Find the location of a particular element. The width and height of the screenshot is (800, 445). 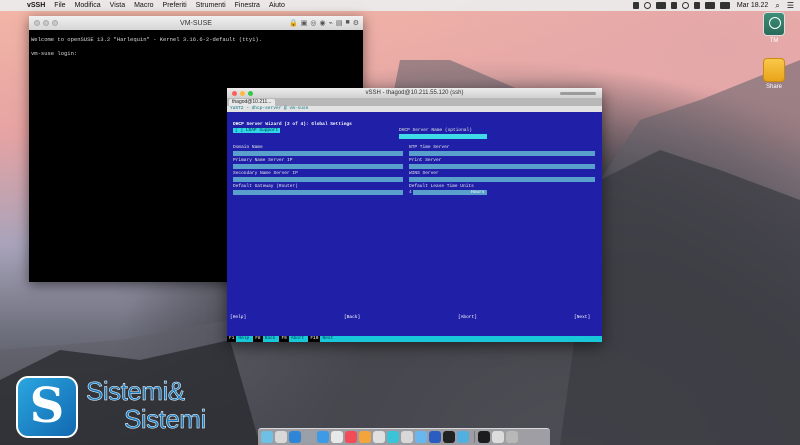

dock-separator is located at coordinates (474, 437).